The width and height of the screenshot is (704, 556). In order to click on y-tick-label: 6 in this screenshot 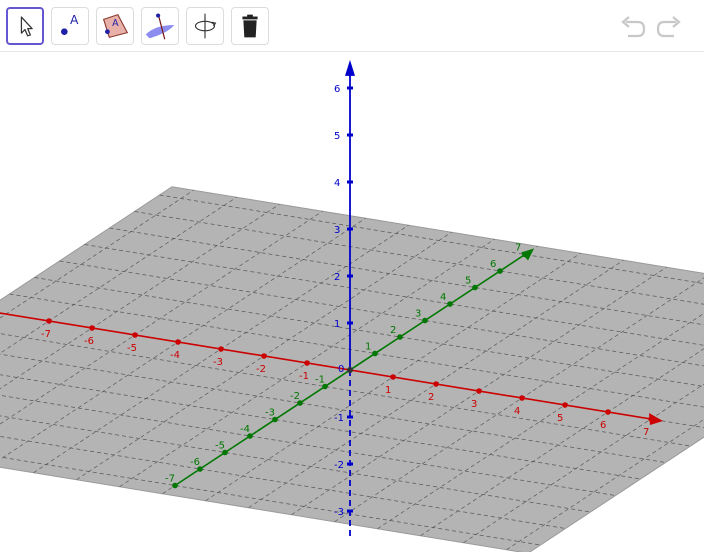, I will do `click(493, 264)`.